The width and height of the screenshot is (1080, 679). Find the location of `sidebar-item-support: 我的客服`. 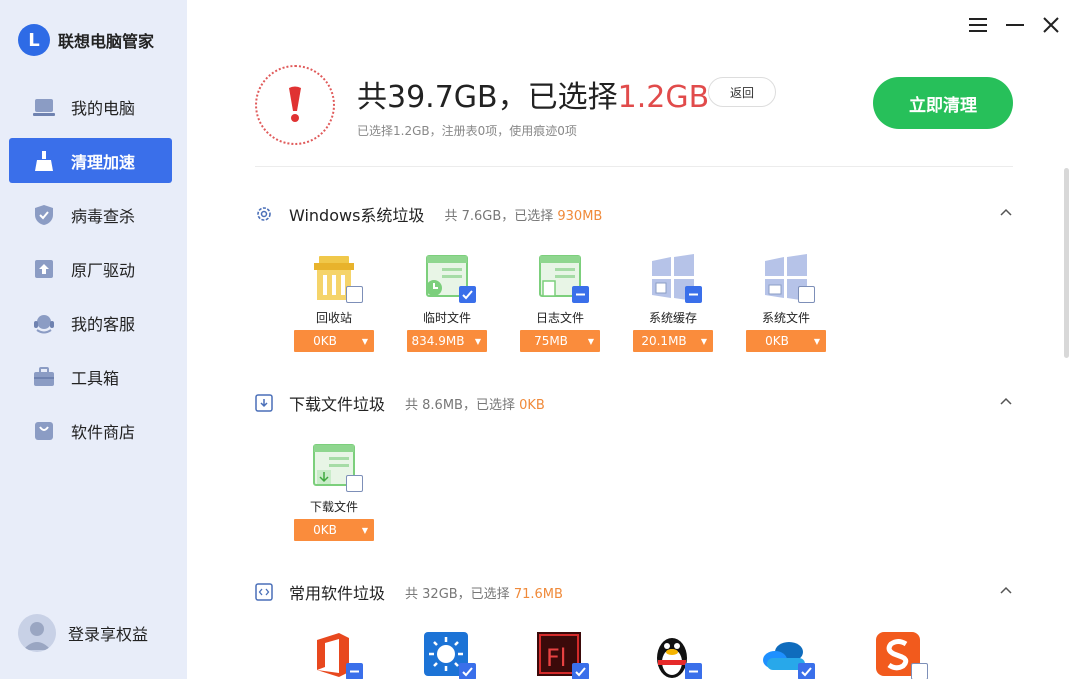

sidebar-item-support: 我的客服 is located at coordinates (90, 322).